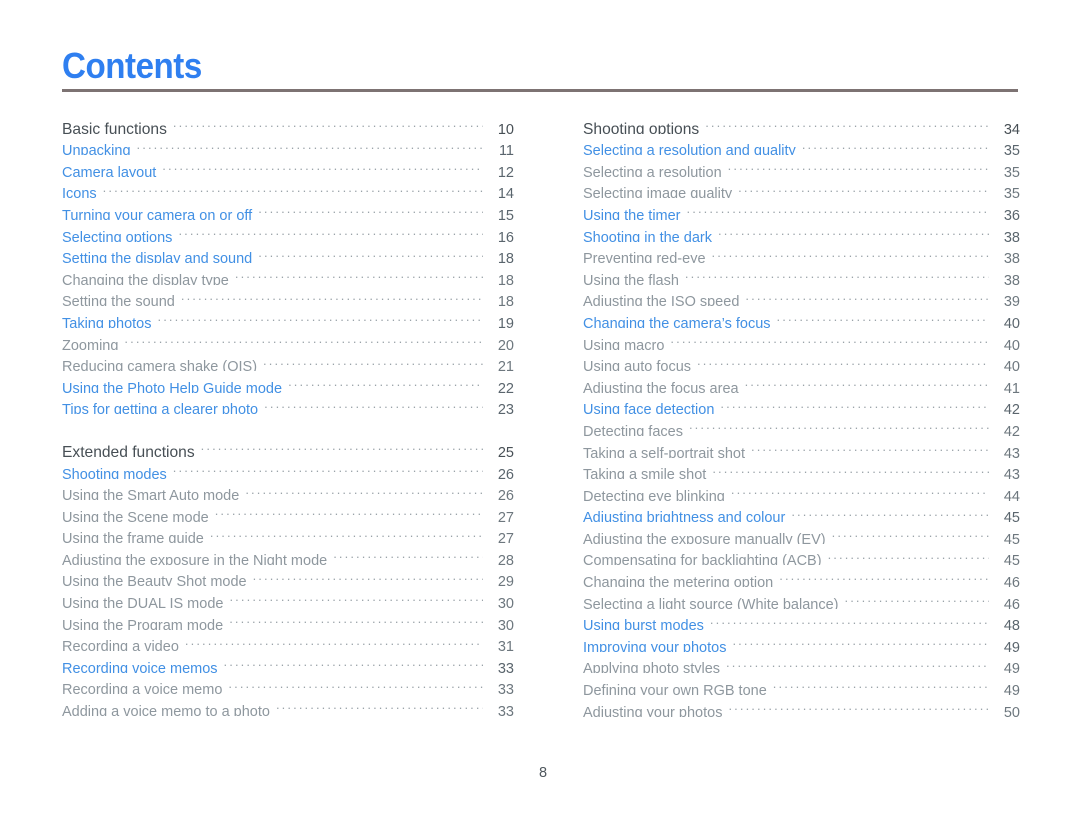 This screenshot has width=1080, height=815. I want to click on toc-entry-page: 46, so click(1011, 581).